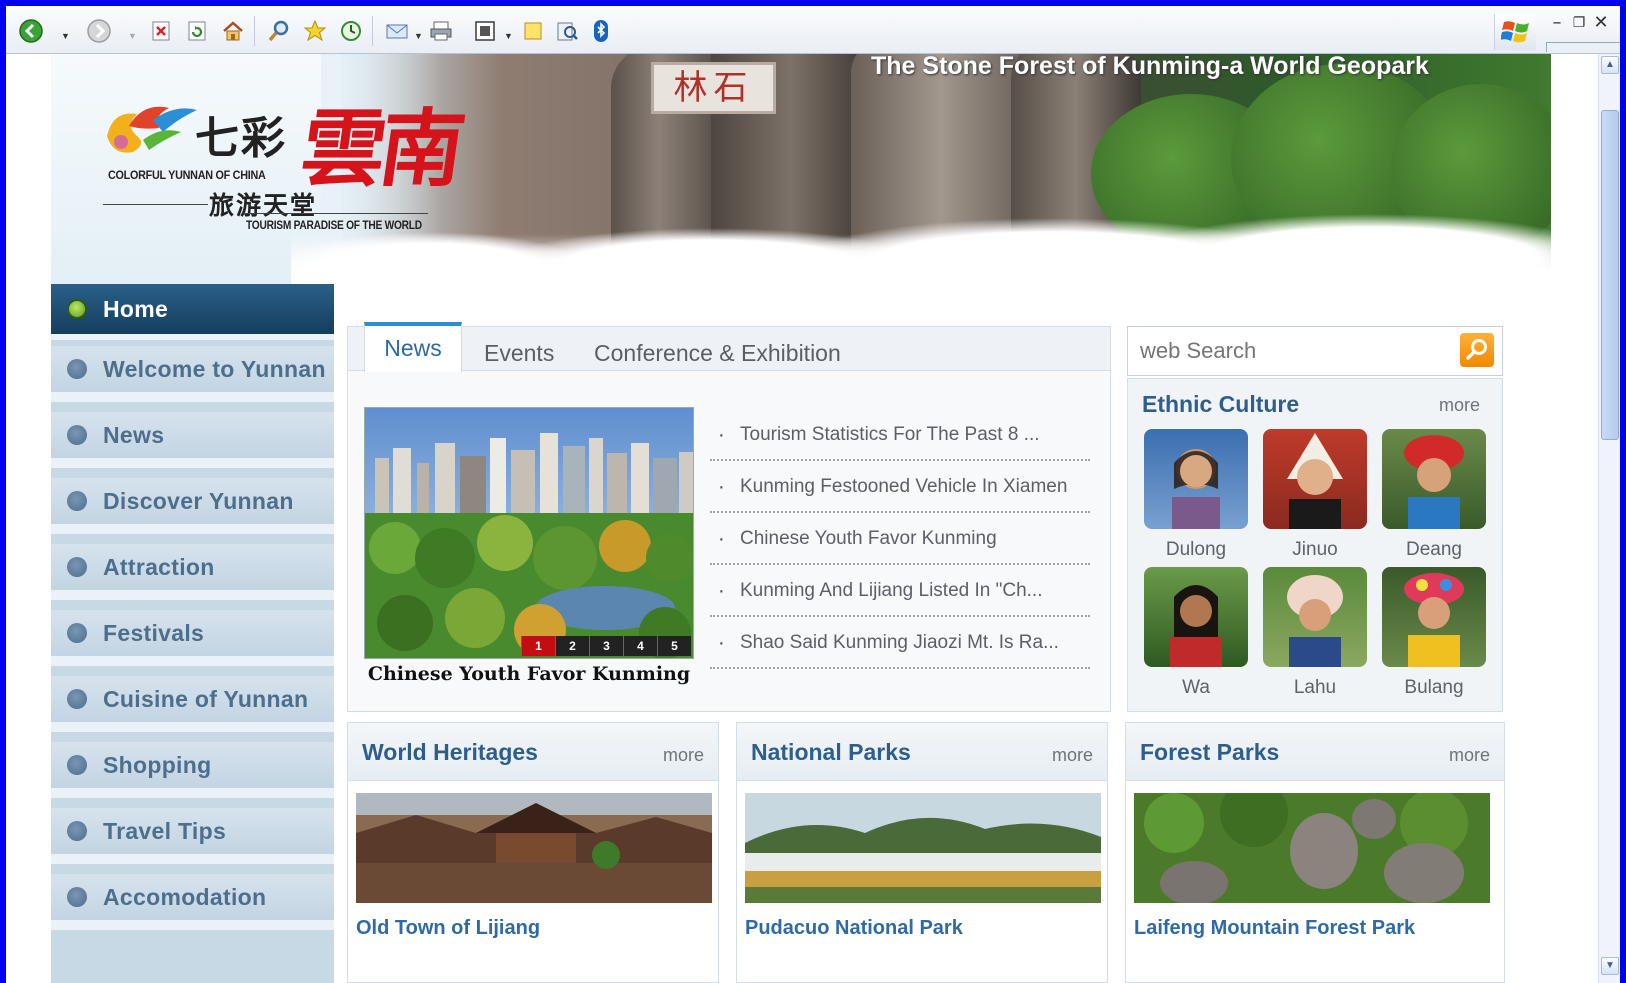  I want to click on ethnic-item-lahu: Lahu, so click(1315, 633).